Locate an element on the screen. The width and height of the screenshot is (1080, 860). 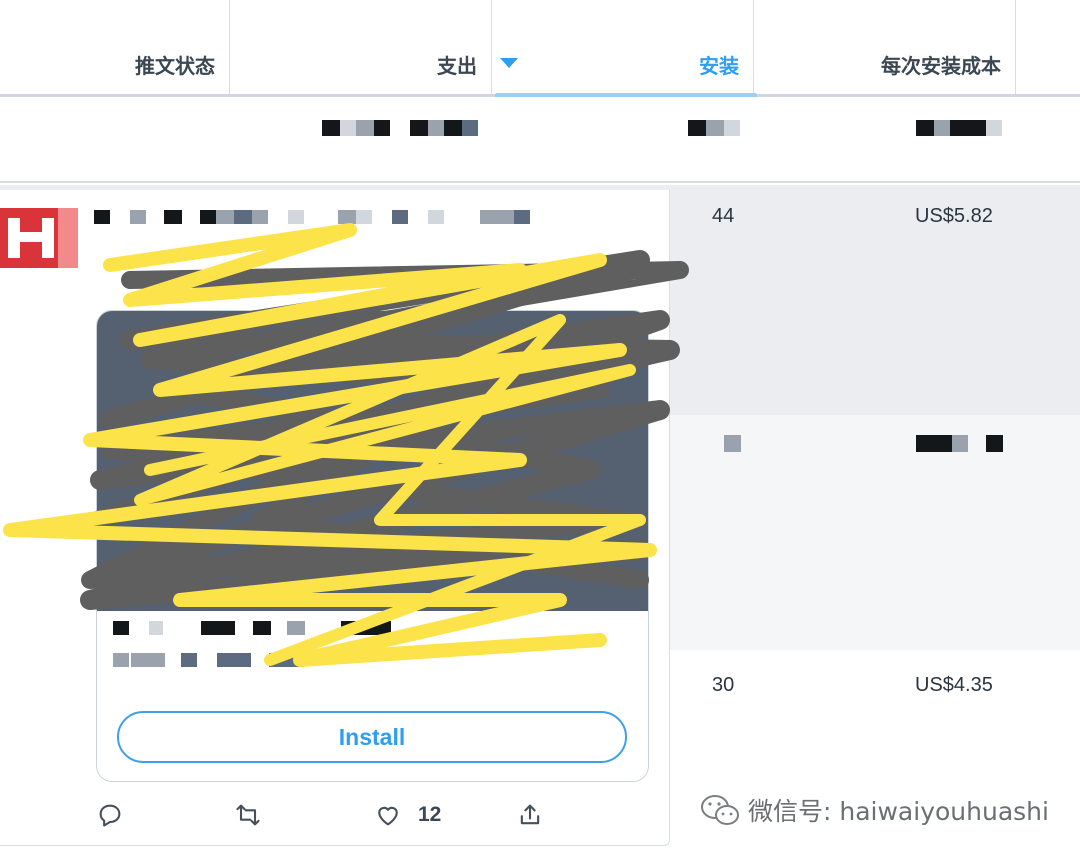
installs-cell: 30 is located at coordinates (723, 685).